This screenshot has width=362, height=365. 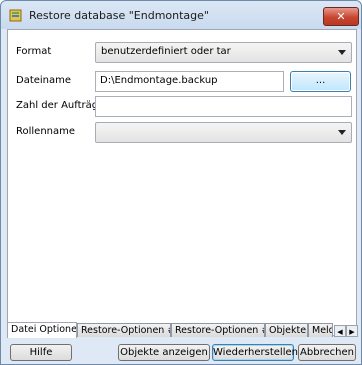 I want to click on filename-label: Dateiname, so click(x=44, y=80).